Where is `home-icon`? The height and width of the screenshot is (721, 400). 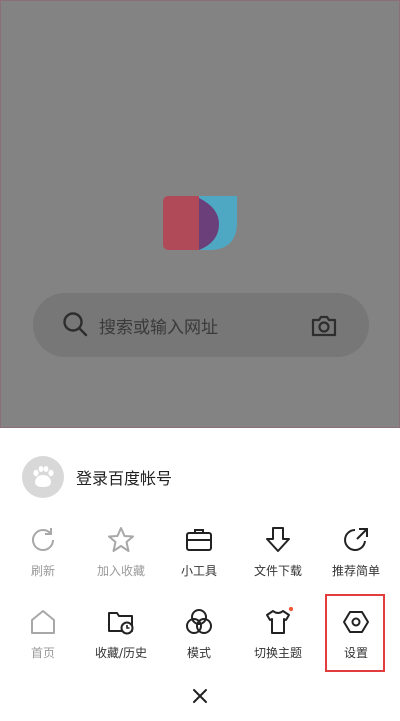
home-icon is located at coordinates (43, 622).